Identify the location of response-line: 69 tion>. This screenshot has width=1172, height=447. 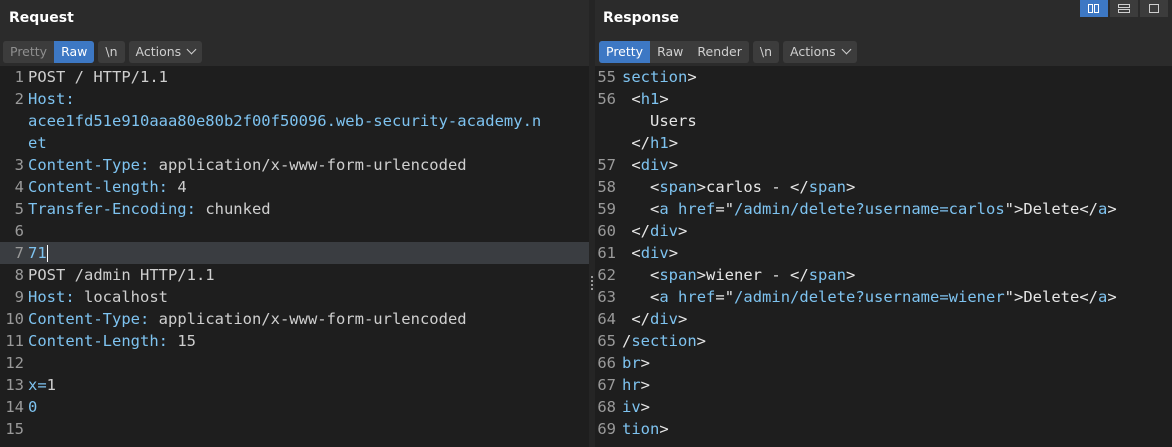
(883, 429).